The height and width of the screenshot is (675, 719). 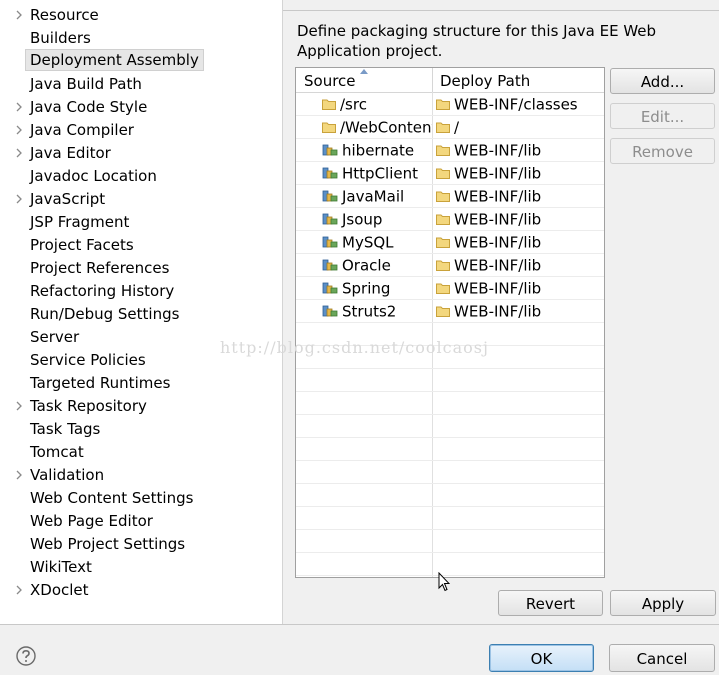 What do you see at coordinates (450, 173) in the screenshot?
I see `table-row: HttpClient WEB-INF/lib` at bounding box center [450, 173].